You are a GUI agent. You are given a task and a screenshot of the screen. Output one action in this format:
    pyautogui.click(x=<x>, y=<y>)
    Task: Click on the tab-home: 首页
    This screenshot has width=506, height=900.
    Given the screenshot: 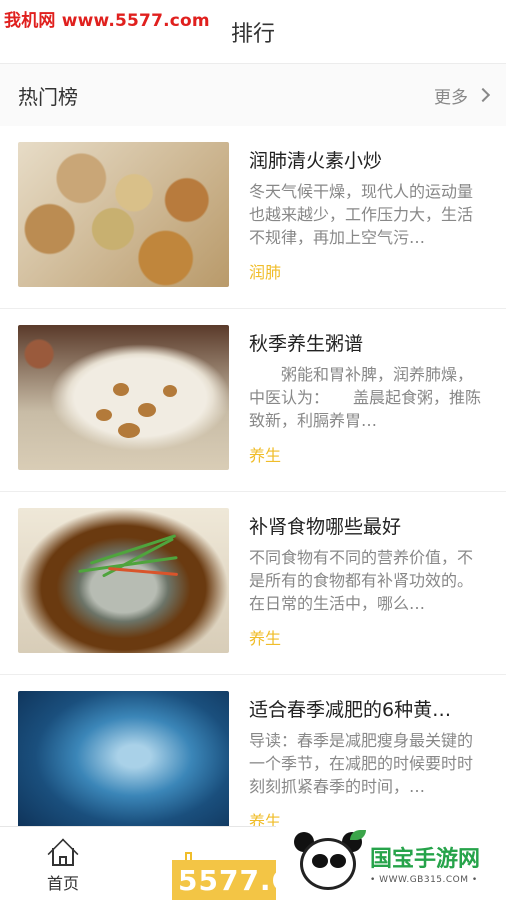 What is the action you would take?
    pyautogui.click(x=63, y=863)
    